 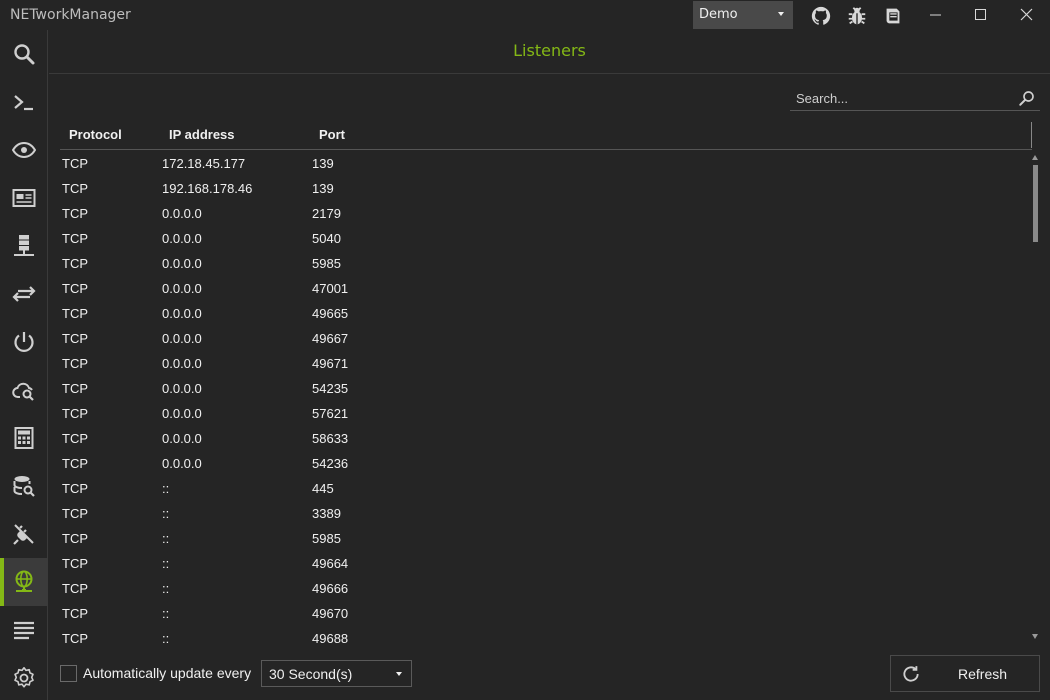 I want to click on table-row: TCP 0.0.0.0 47001, so click(x=545, y=287).